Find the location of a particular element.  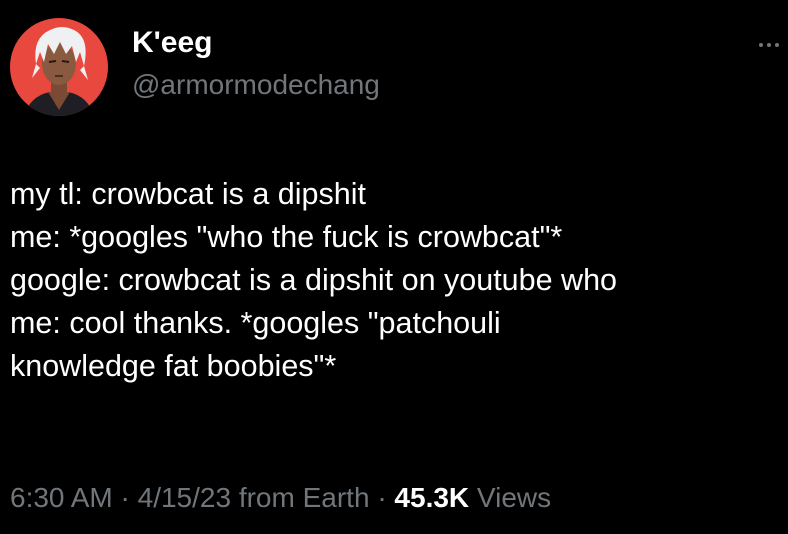

tweet-source: from Earth is located at coordinates (304, 497).